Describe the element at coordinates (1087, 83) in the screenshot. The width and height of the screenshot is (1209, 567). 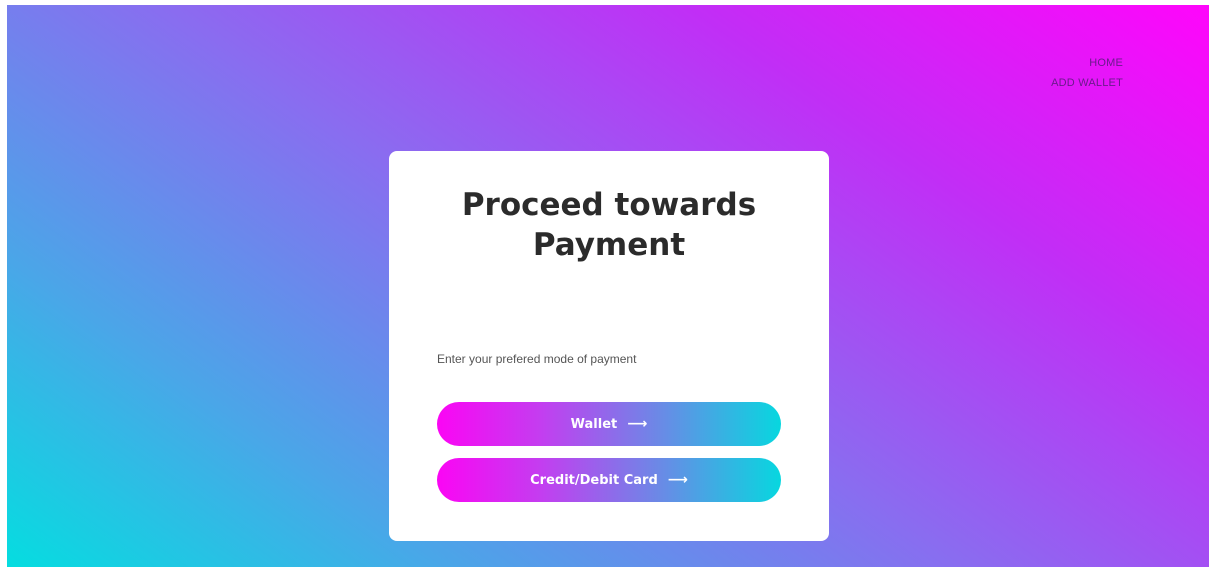
I see `nav-link-add-wallet: ADD WALLET` at that location.